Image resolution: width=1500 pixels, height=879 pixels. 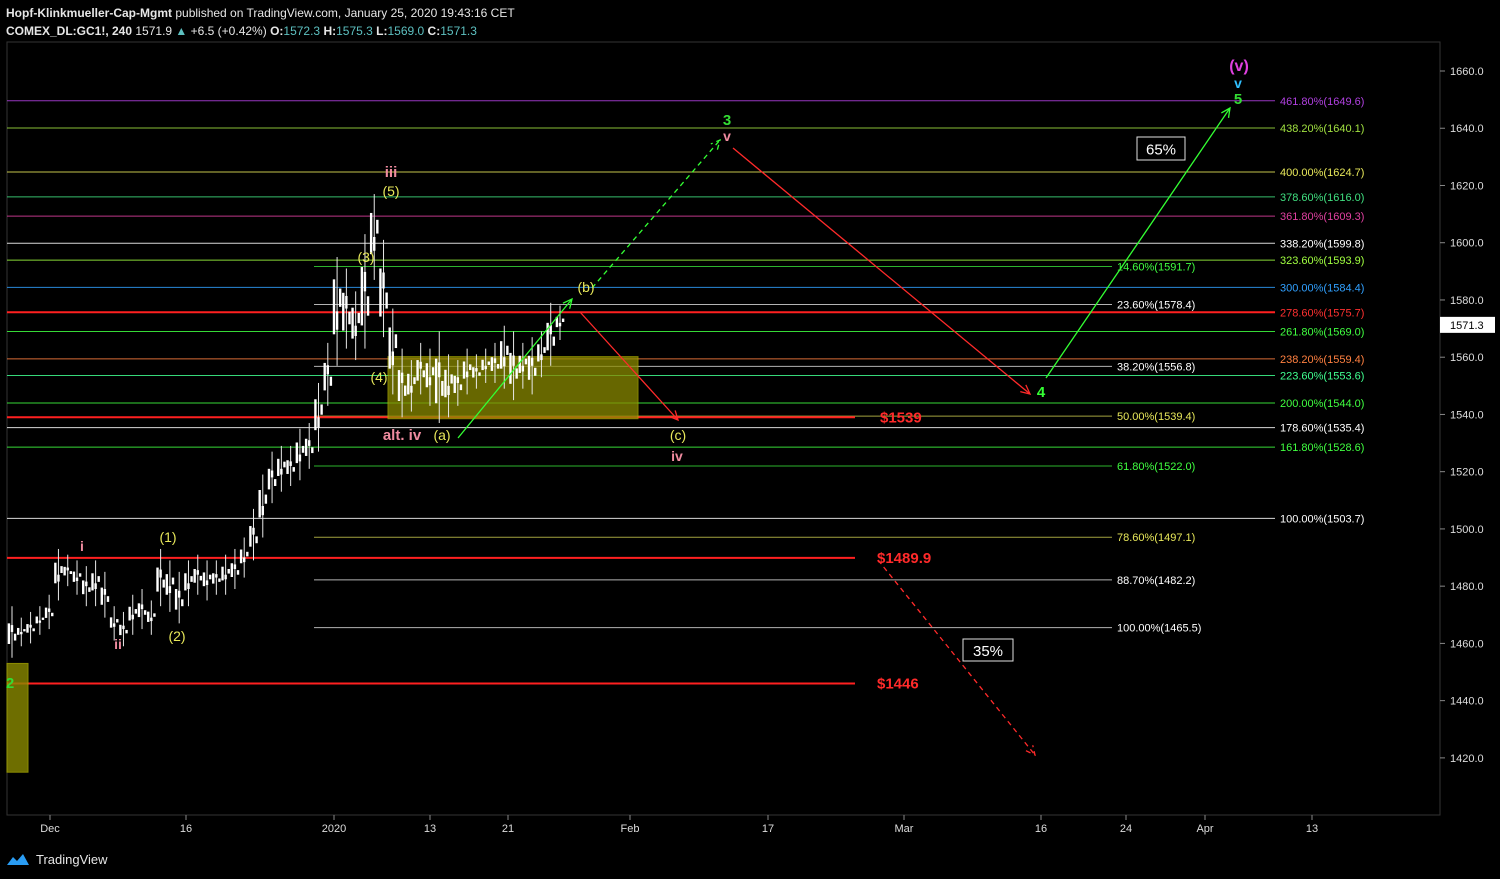 I want to click on x-tick-label: 13, so click(x=430, y=829).